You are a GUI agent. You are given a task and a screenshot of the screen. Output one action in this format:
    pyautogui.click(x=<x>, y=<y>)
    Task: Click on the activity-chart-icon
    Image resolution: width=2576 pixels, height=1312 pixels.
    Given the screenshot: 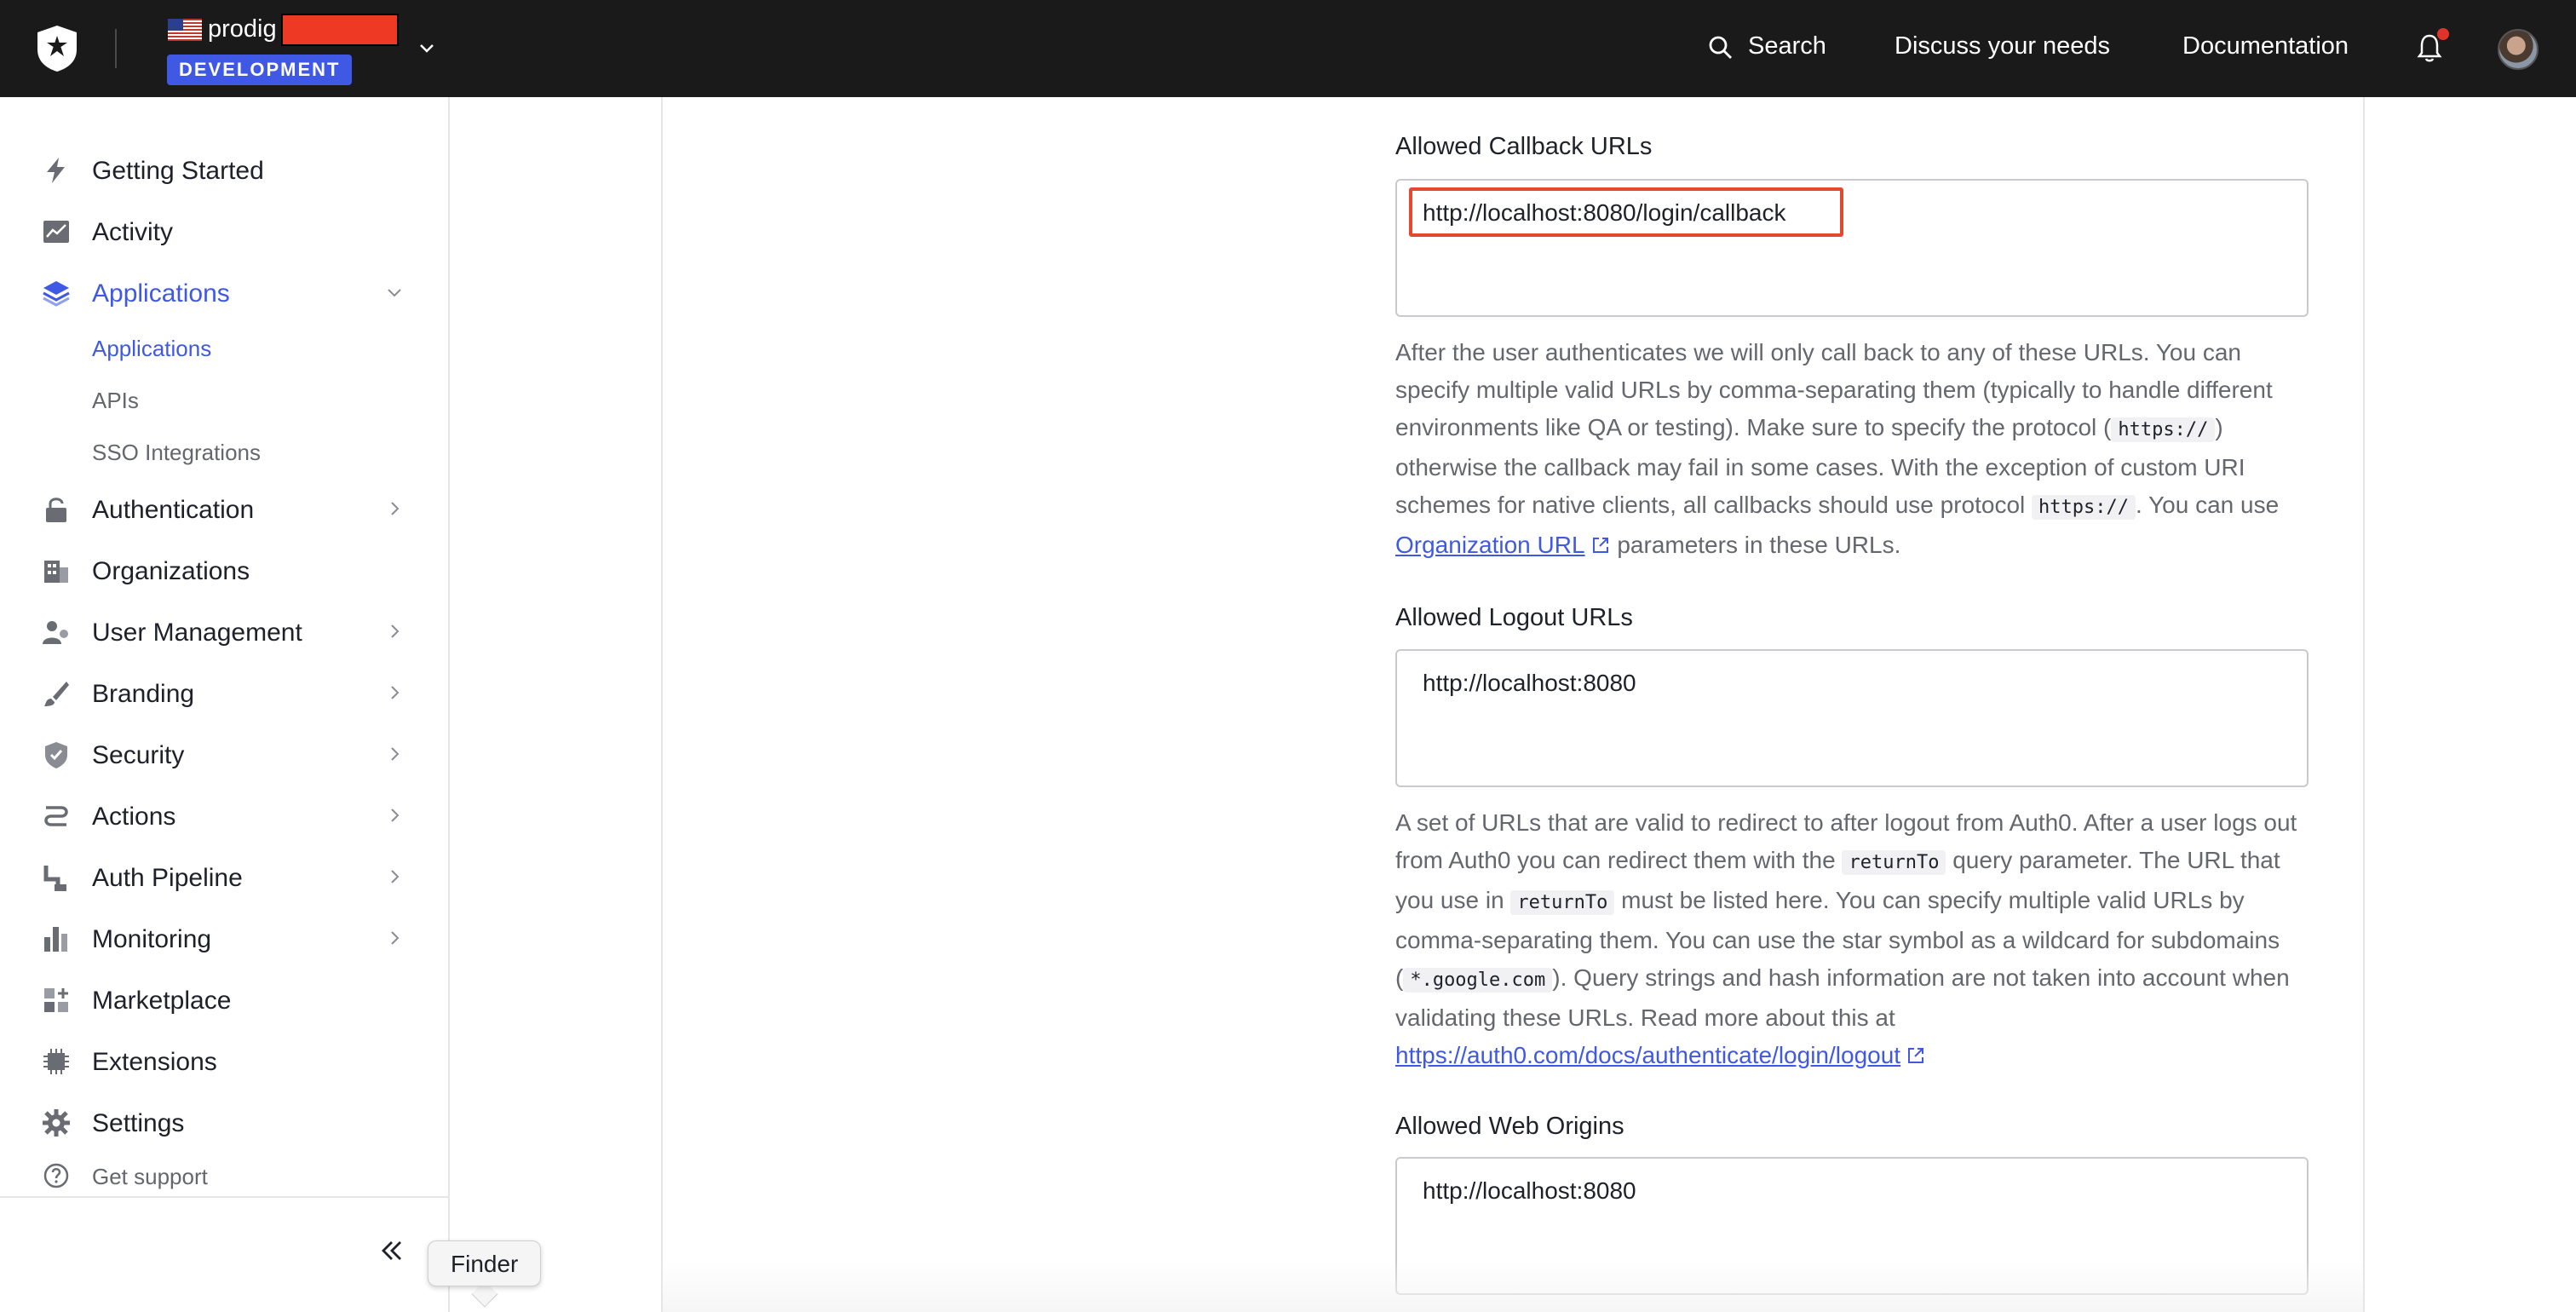 What is the action you would take?
    pyautogui.click(x=56, y=232)
    